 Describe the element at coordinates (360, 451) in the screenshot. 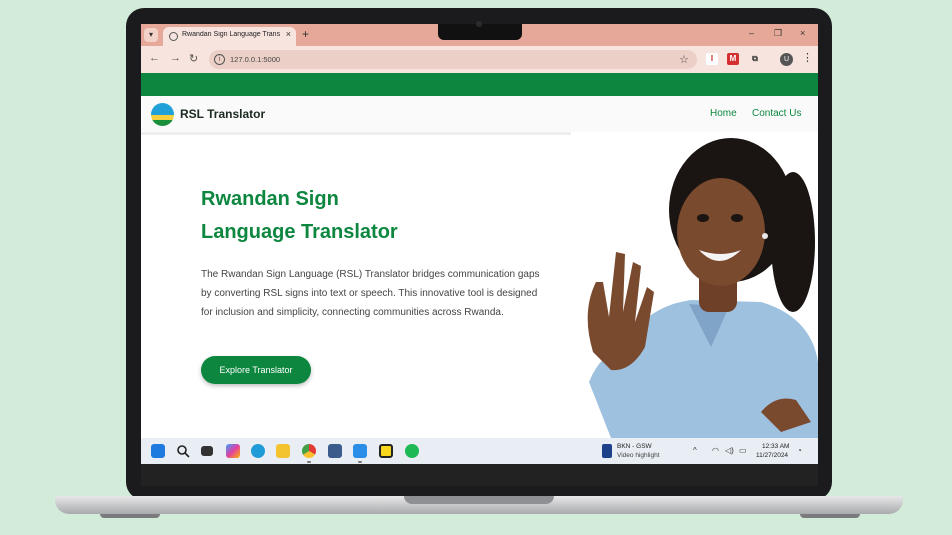

I see `vscode-icon` at that location.